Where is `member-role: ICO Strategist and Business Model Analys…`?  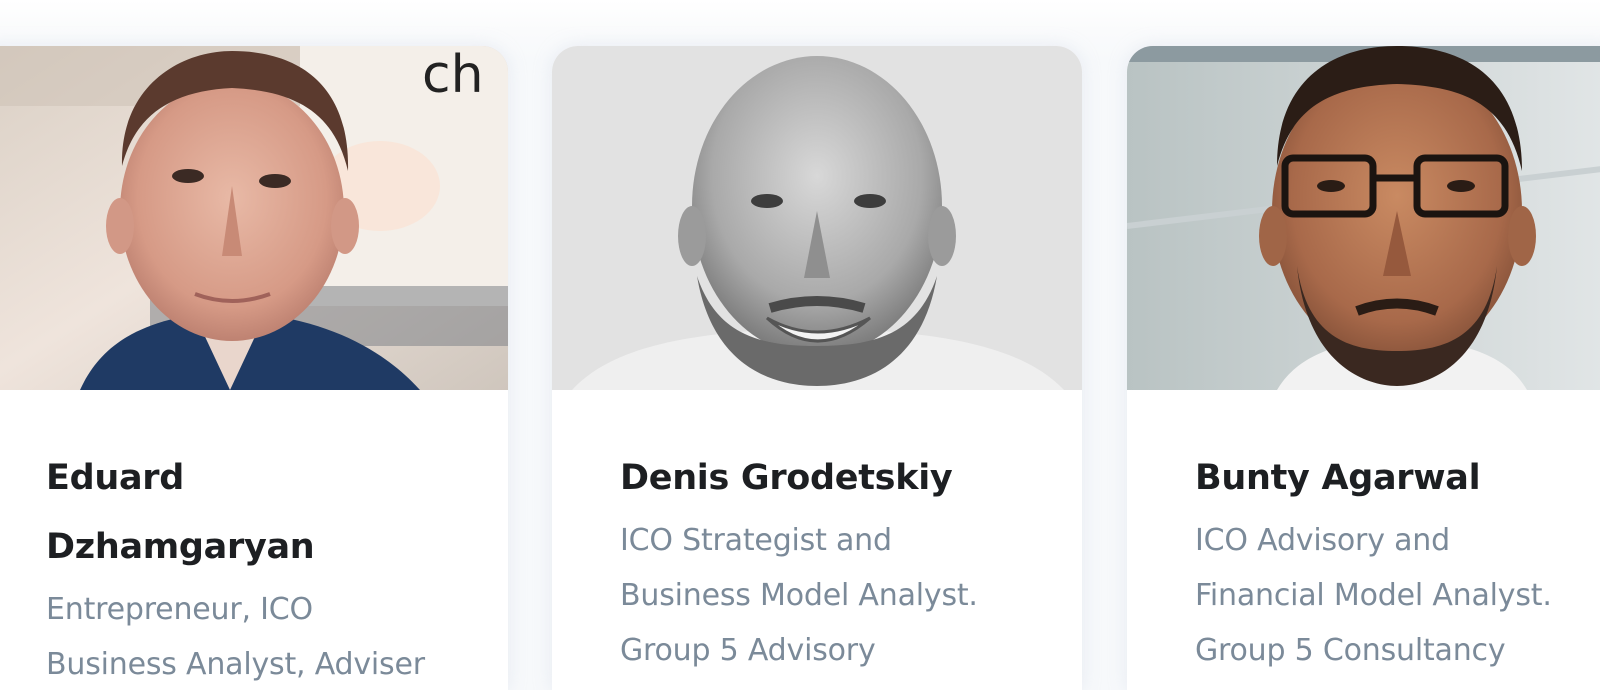
member-role: ICO Strategist and Business Model Analys… is located at coordinates (830, 595).